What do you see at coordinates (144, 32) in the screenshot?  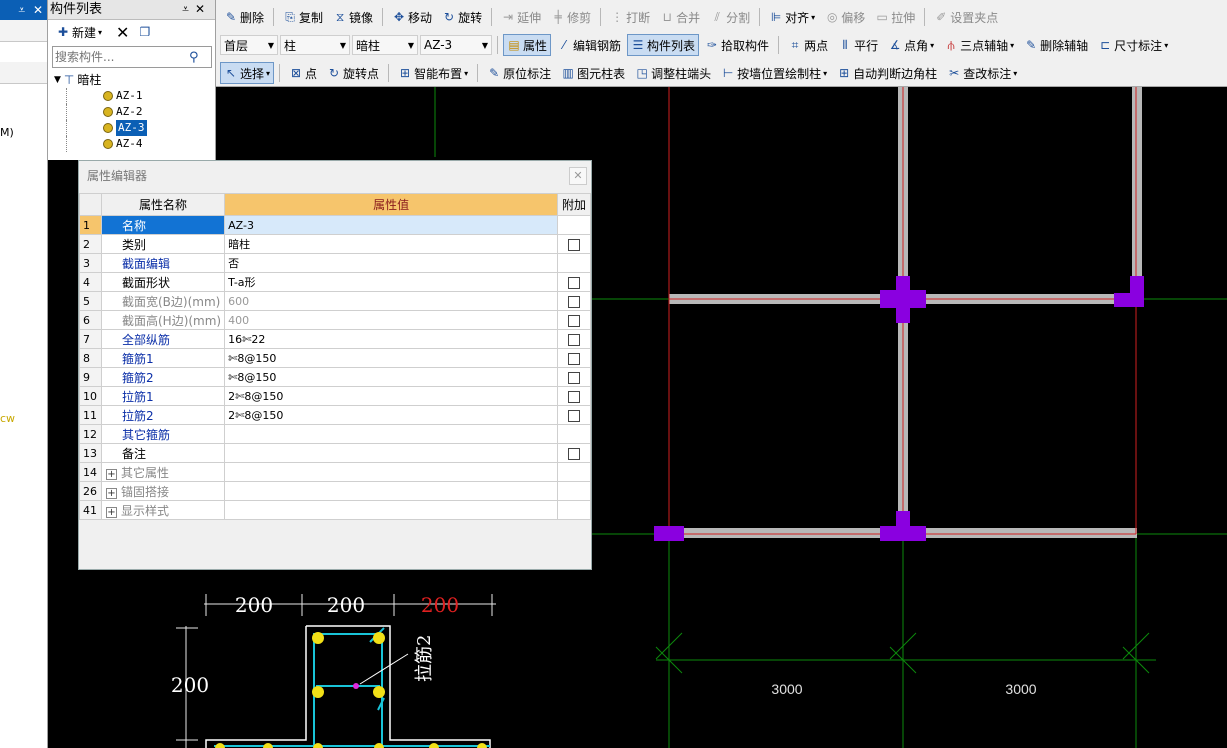 I see `copy-component-icon: ❐` at bounding box center [144, 32].